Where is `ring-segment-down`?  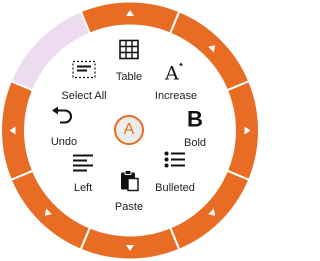
ring-segment-down is located at coordinates (130, 243).